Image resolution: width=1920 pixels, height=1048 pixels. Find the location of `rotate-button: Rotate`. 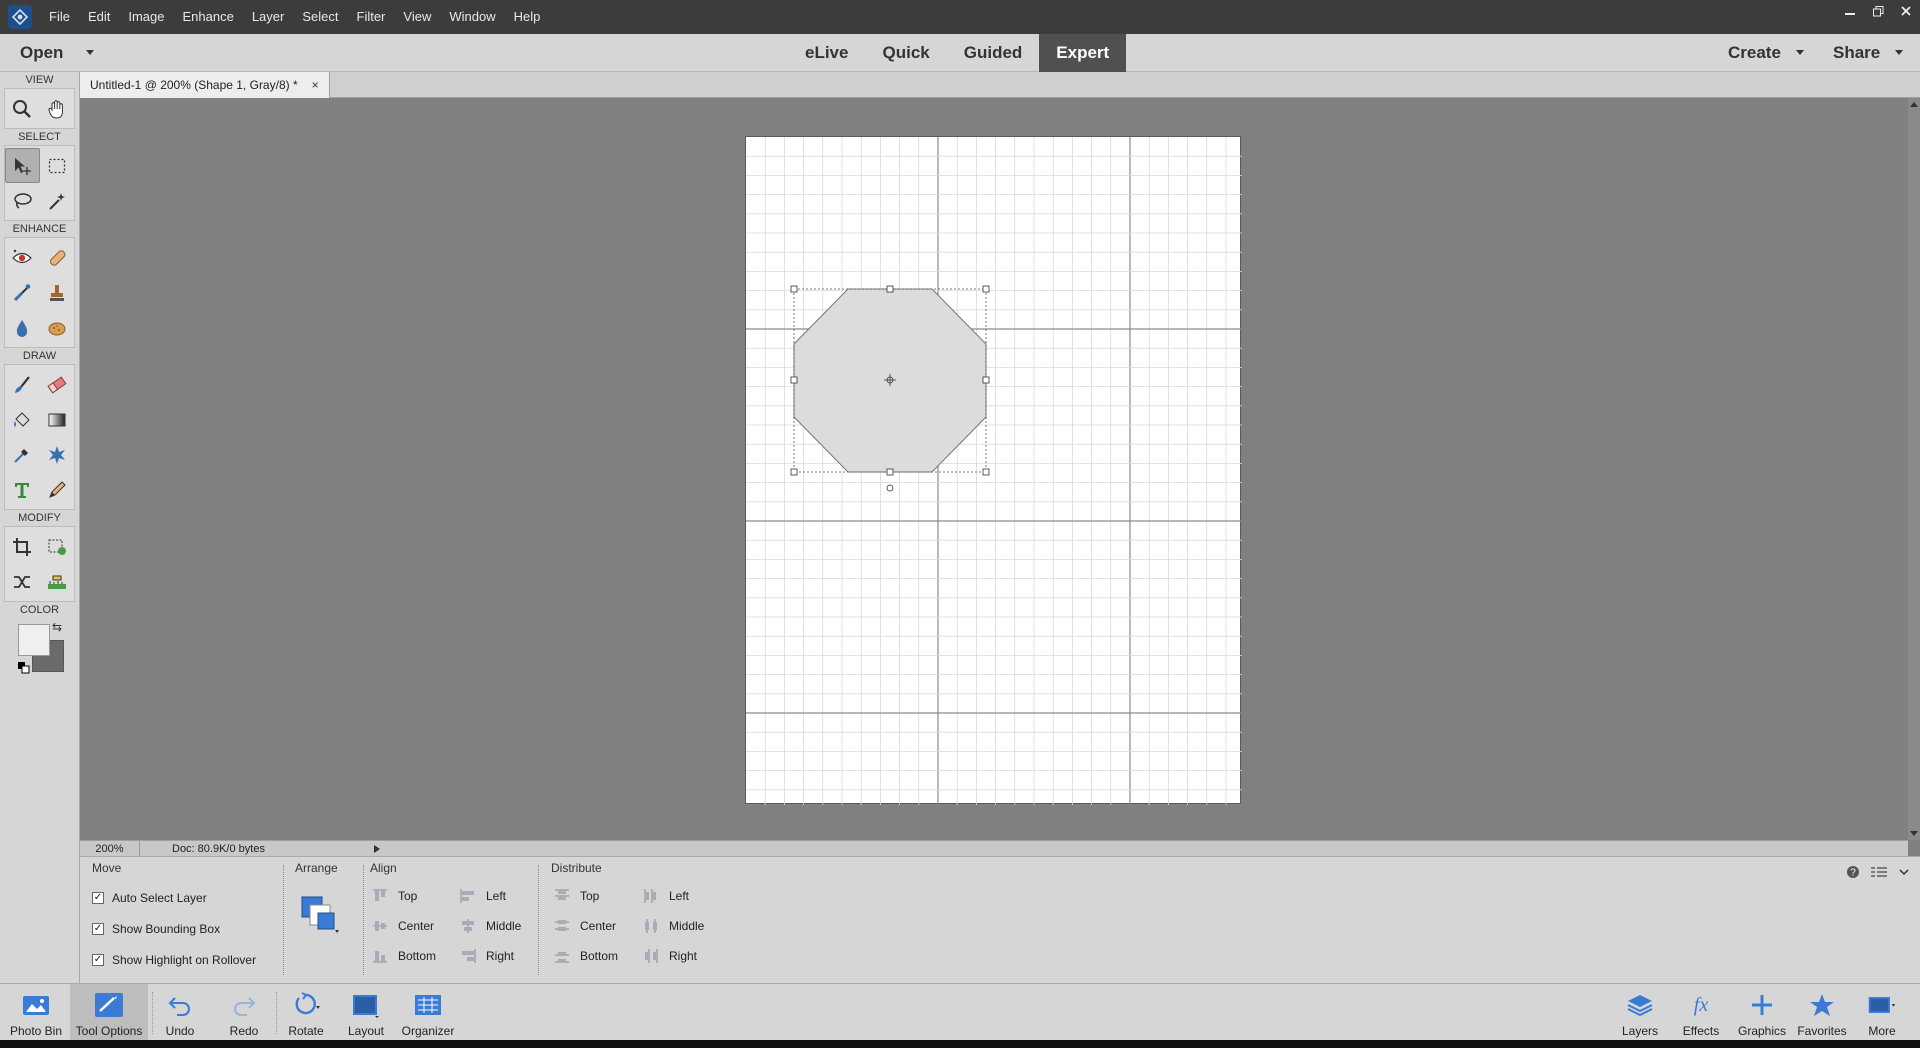

rotate-button: Rotate is located at coordinates (306, 1012).